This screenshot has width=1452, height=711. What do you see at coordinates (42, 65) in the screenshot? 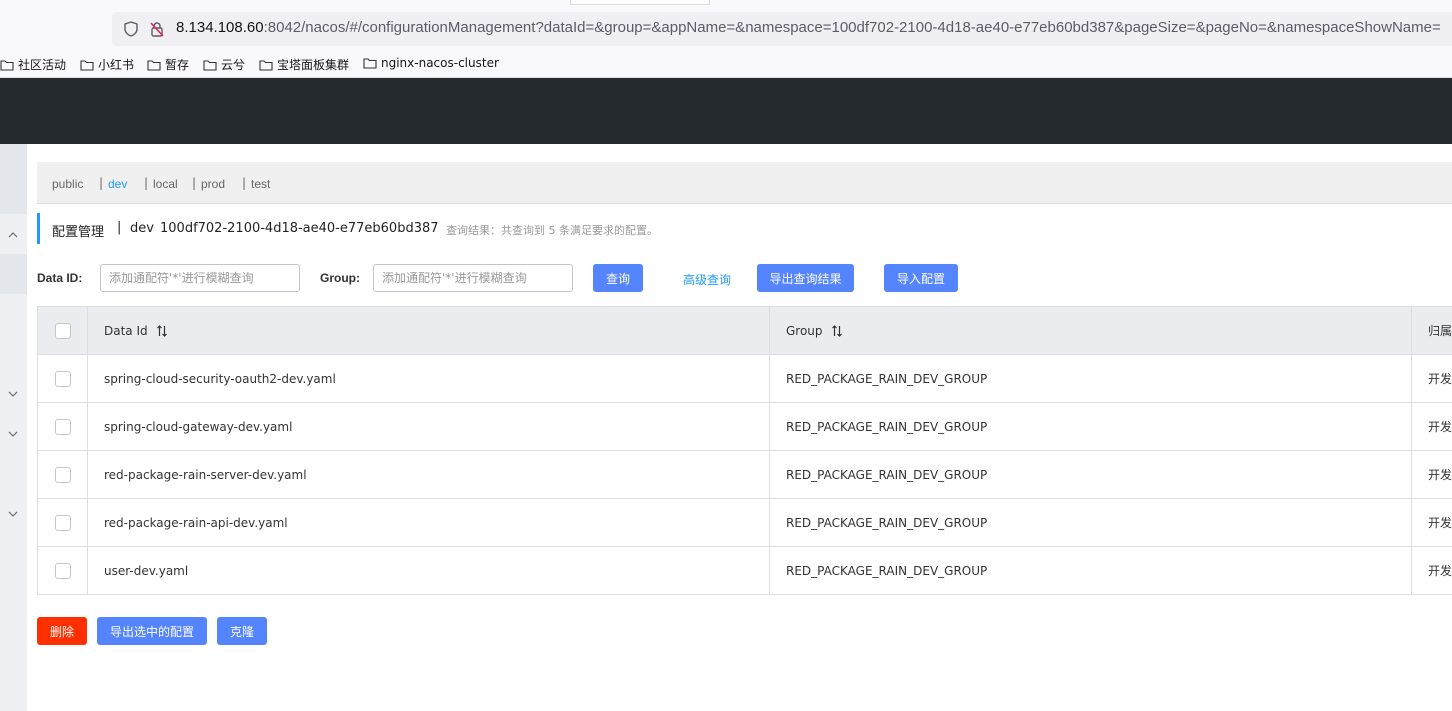
I see `bookmark-label: 社区活动` at bounding box center [42, 65].